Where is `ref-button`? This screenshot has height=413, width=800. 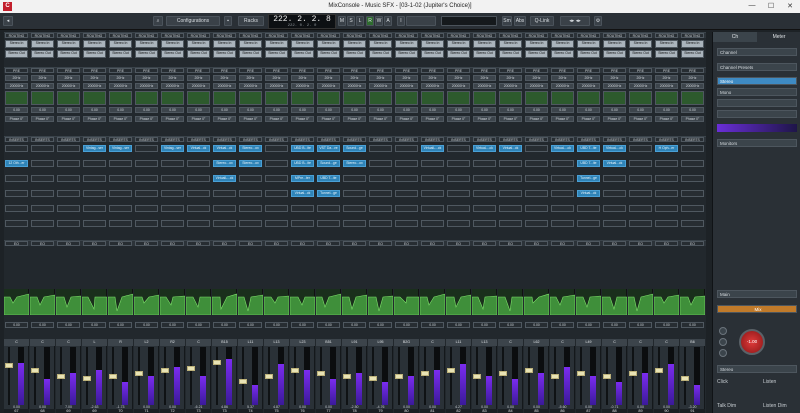
ref-button is located at coordinates (723, 342).